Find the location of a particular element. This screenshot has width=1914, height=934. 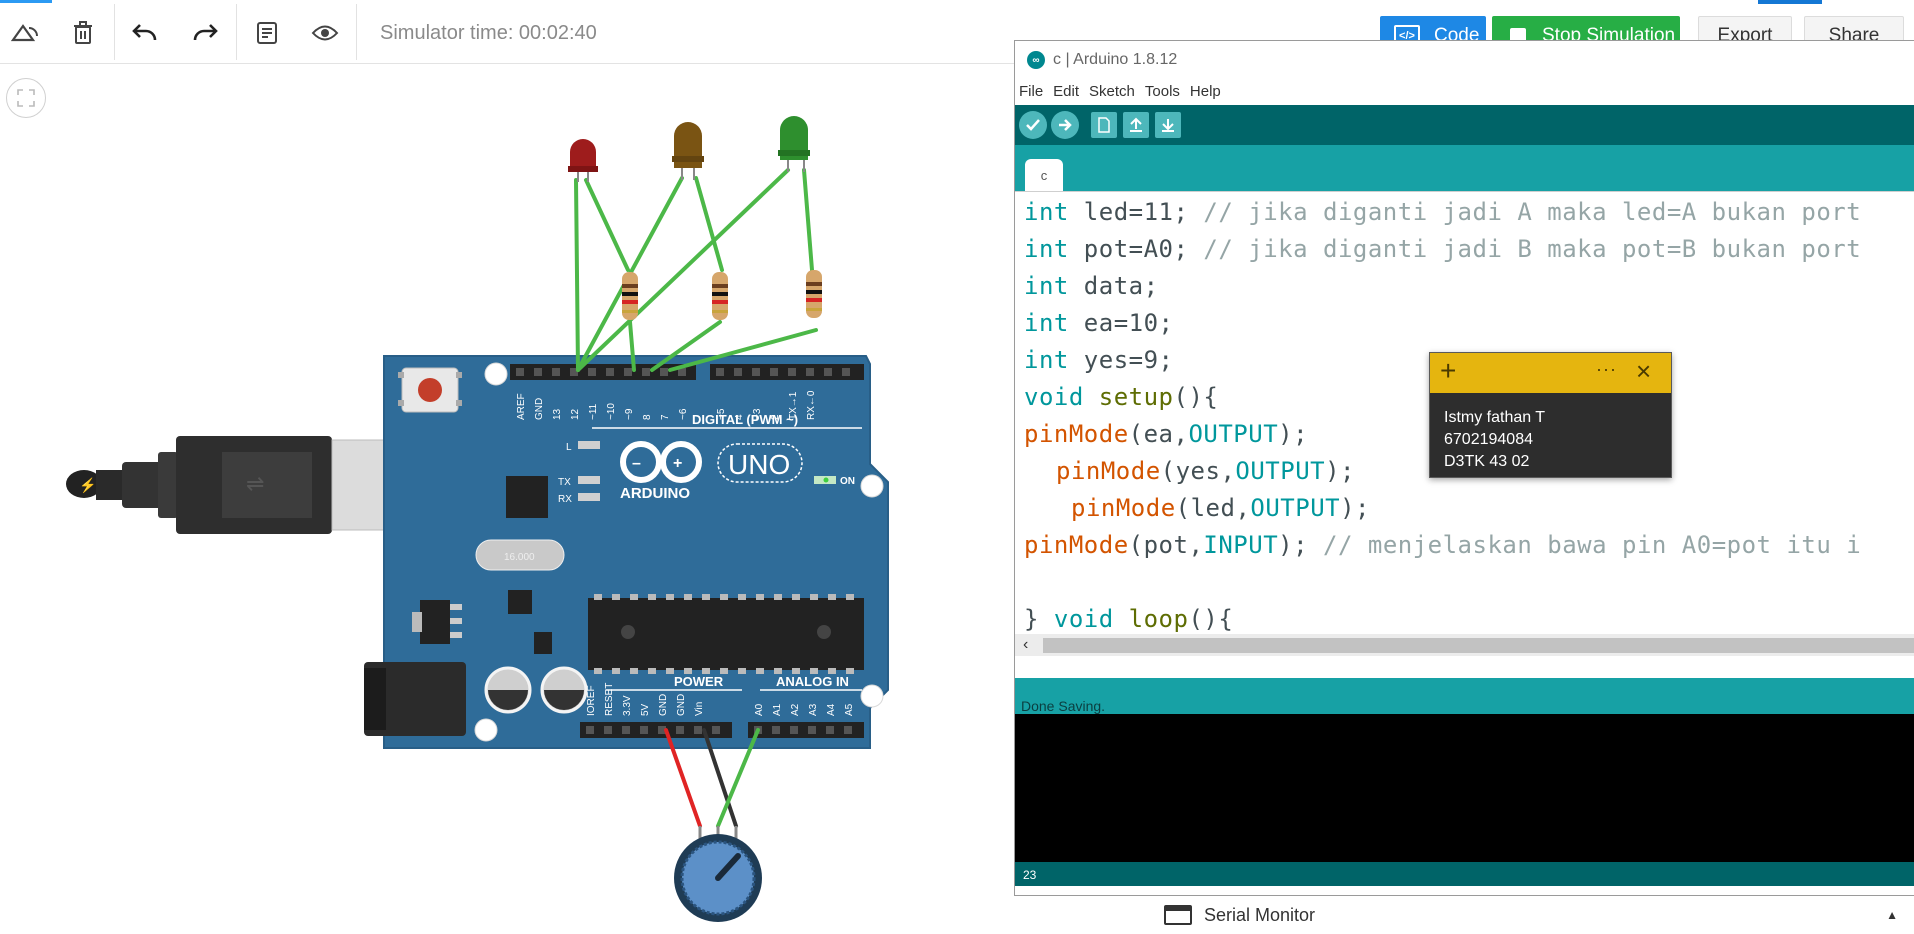

menu-help: Help is located at coordinates (1205, 91).